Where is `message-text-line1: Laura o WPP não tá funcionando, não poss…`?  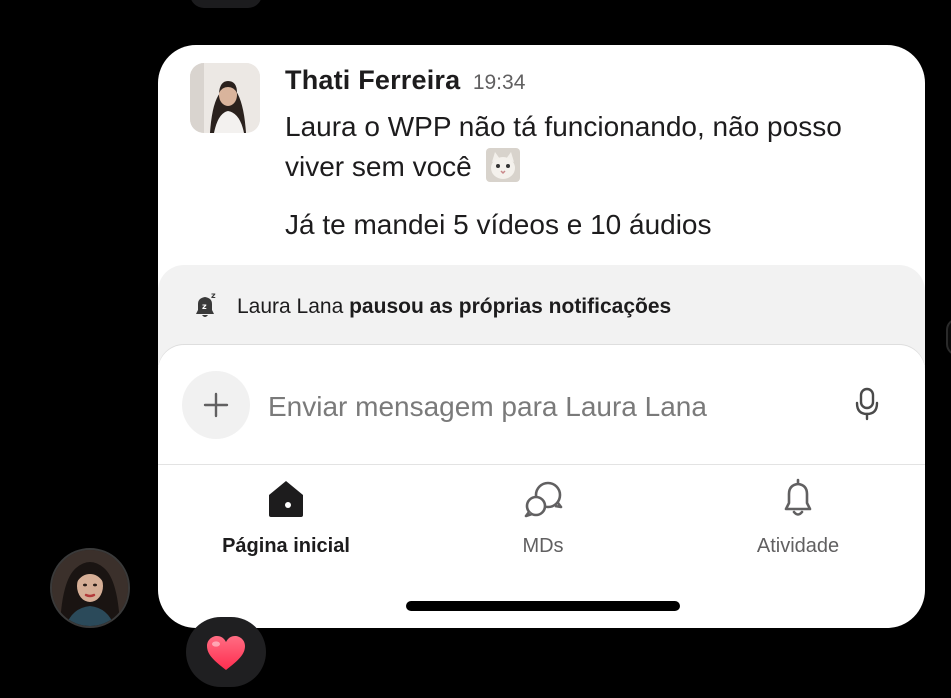 message-text-line1: Laura o WPP não tá funcionando, não poss… is located at coordinates (563, 146).